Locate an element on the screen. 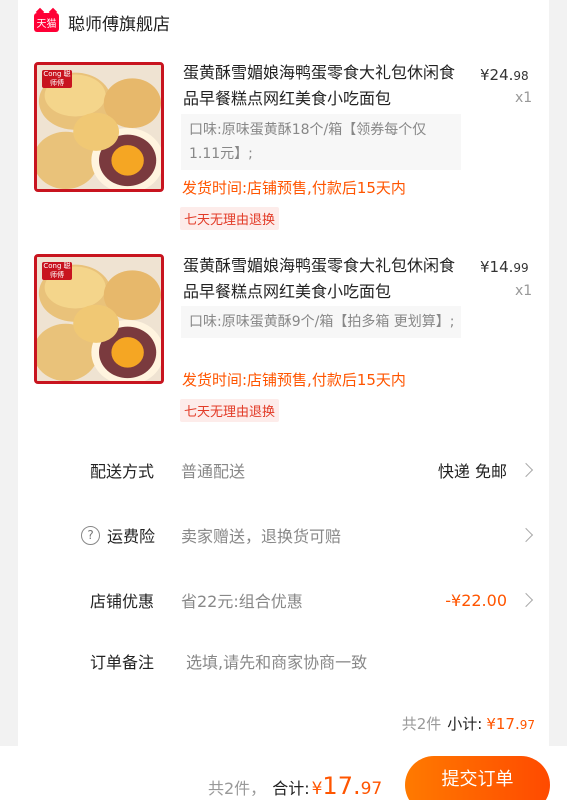  shipping-insurance-label: 运费险 is located at coordinates (131, 536).